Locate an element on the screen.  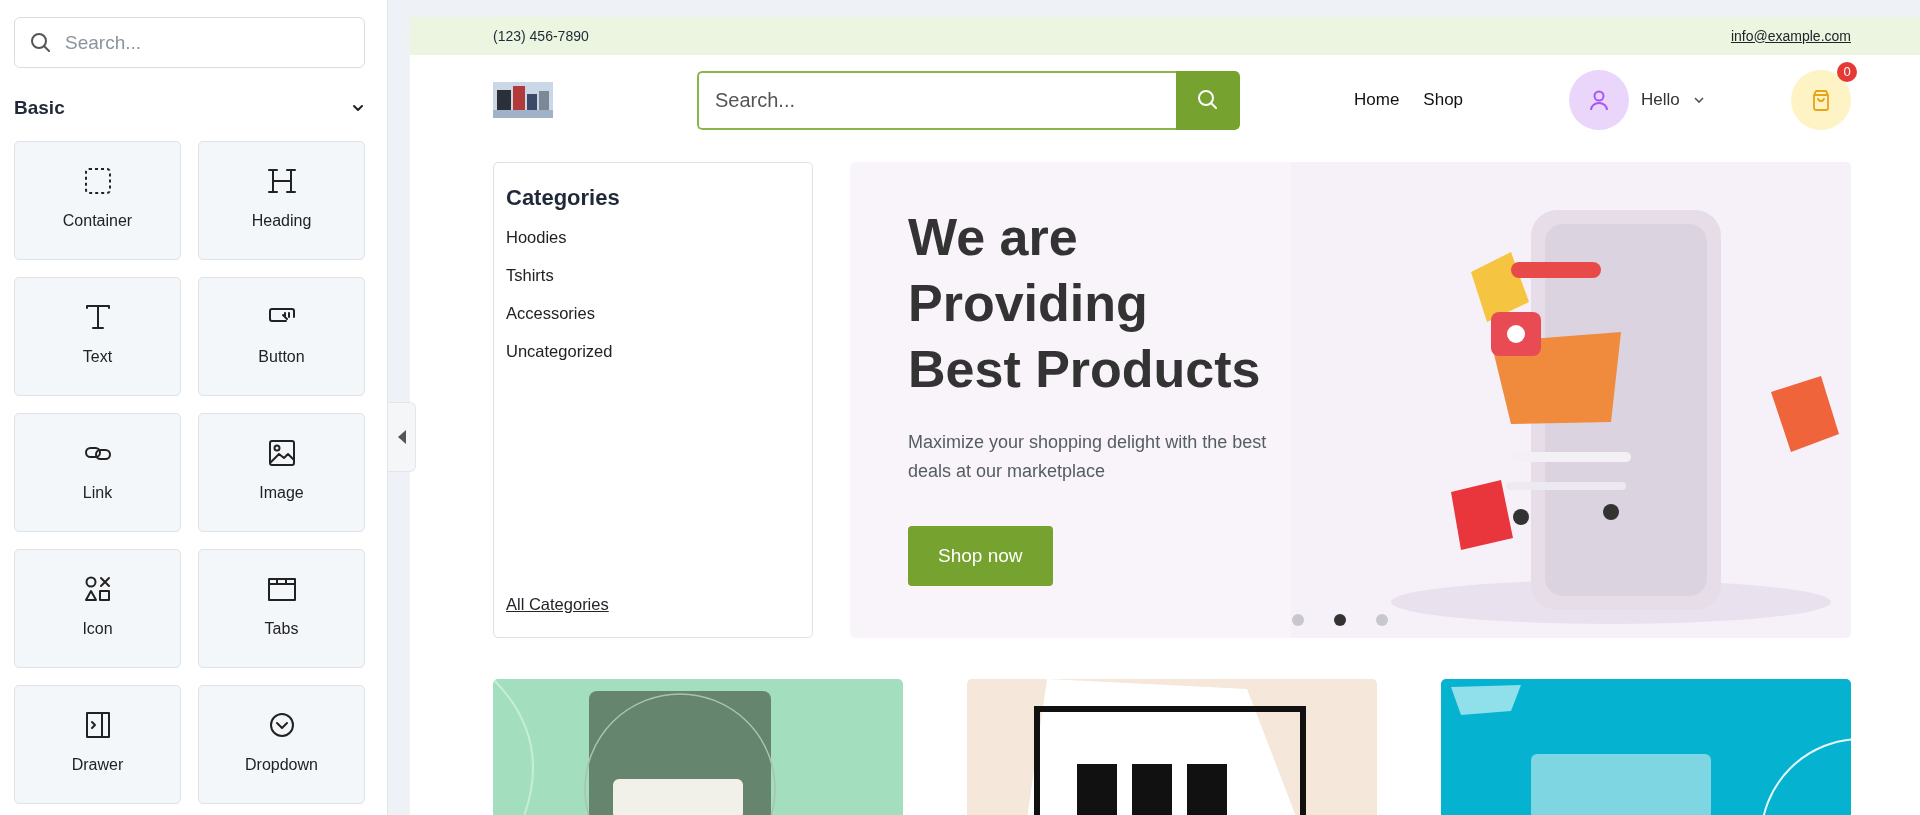
all-categories-link: All Categories is located at coordinates (653, 604).